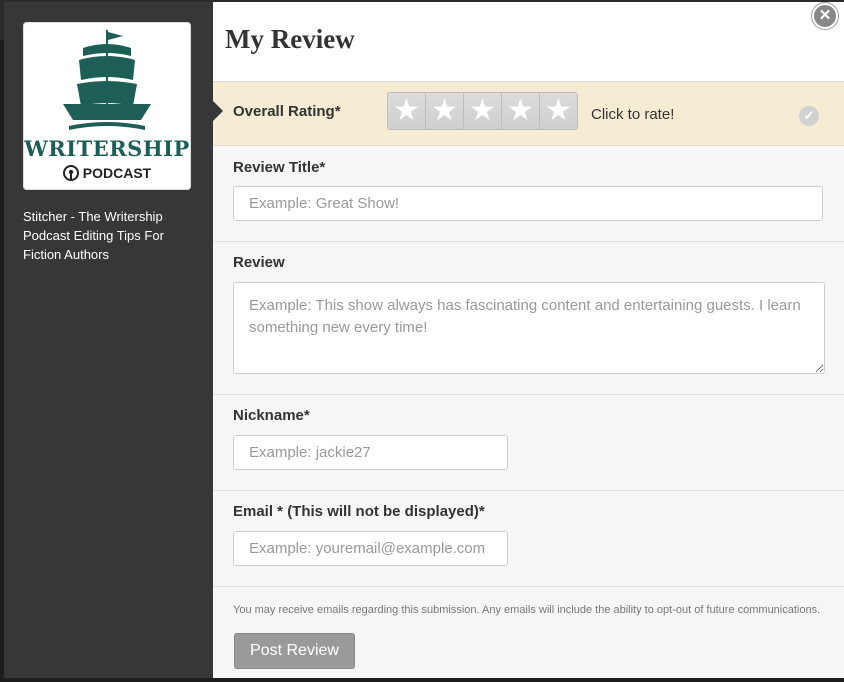 This screenshot has width=844, height=682. I want to click on close-icon: ✕, so click(825, 16).